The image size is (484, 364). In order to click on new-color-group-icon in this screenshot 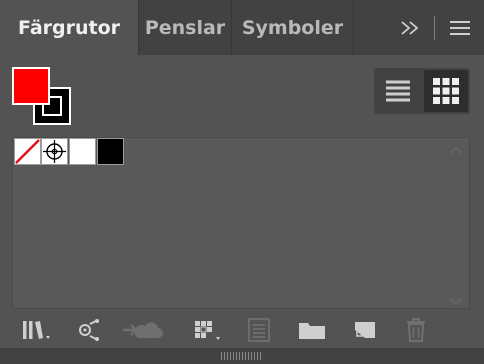, I will do `click(259, 330)`.